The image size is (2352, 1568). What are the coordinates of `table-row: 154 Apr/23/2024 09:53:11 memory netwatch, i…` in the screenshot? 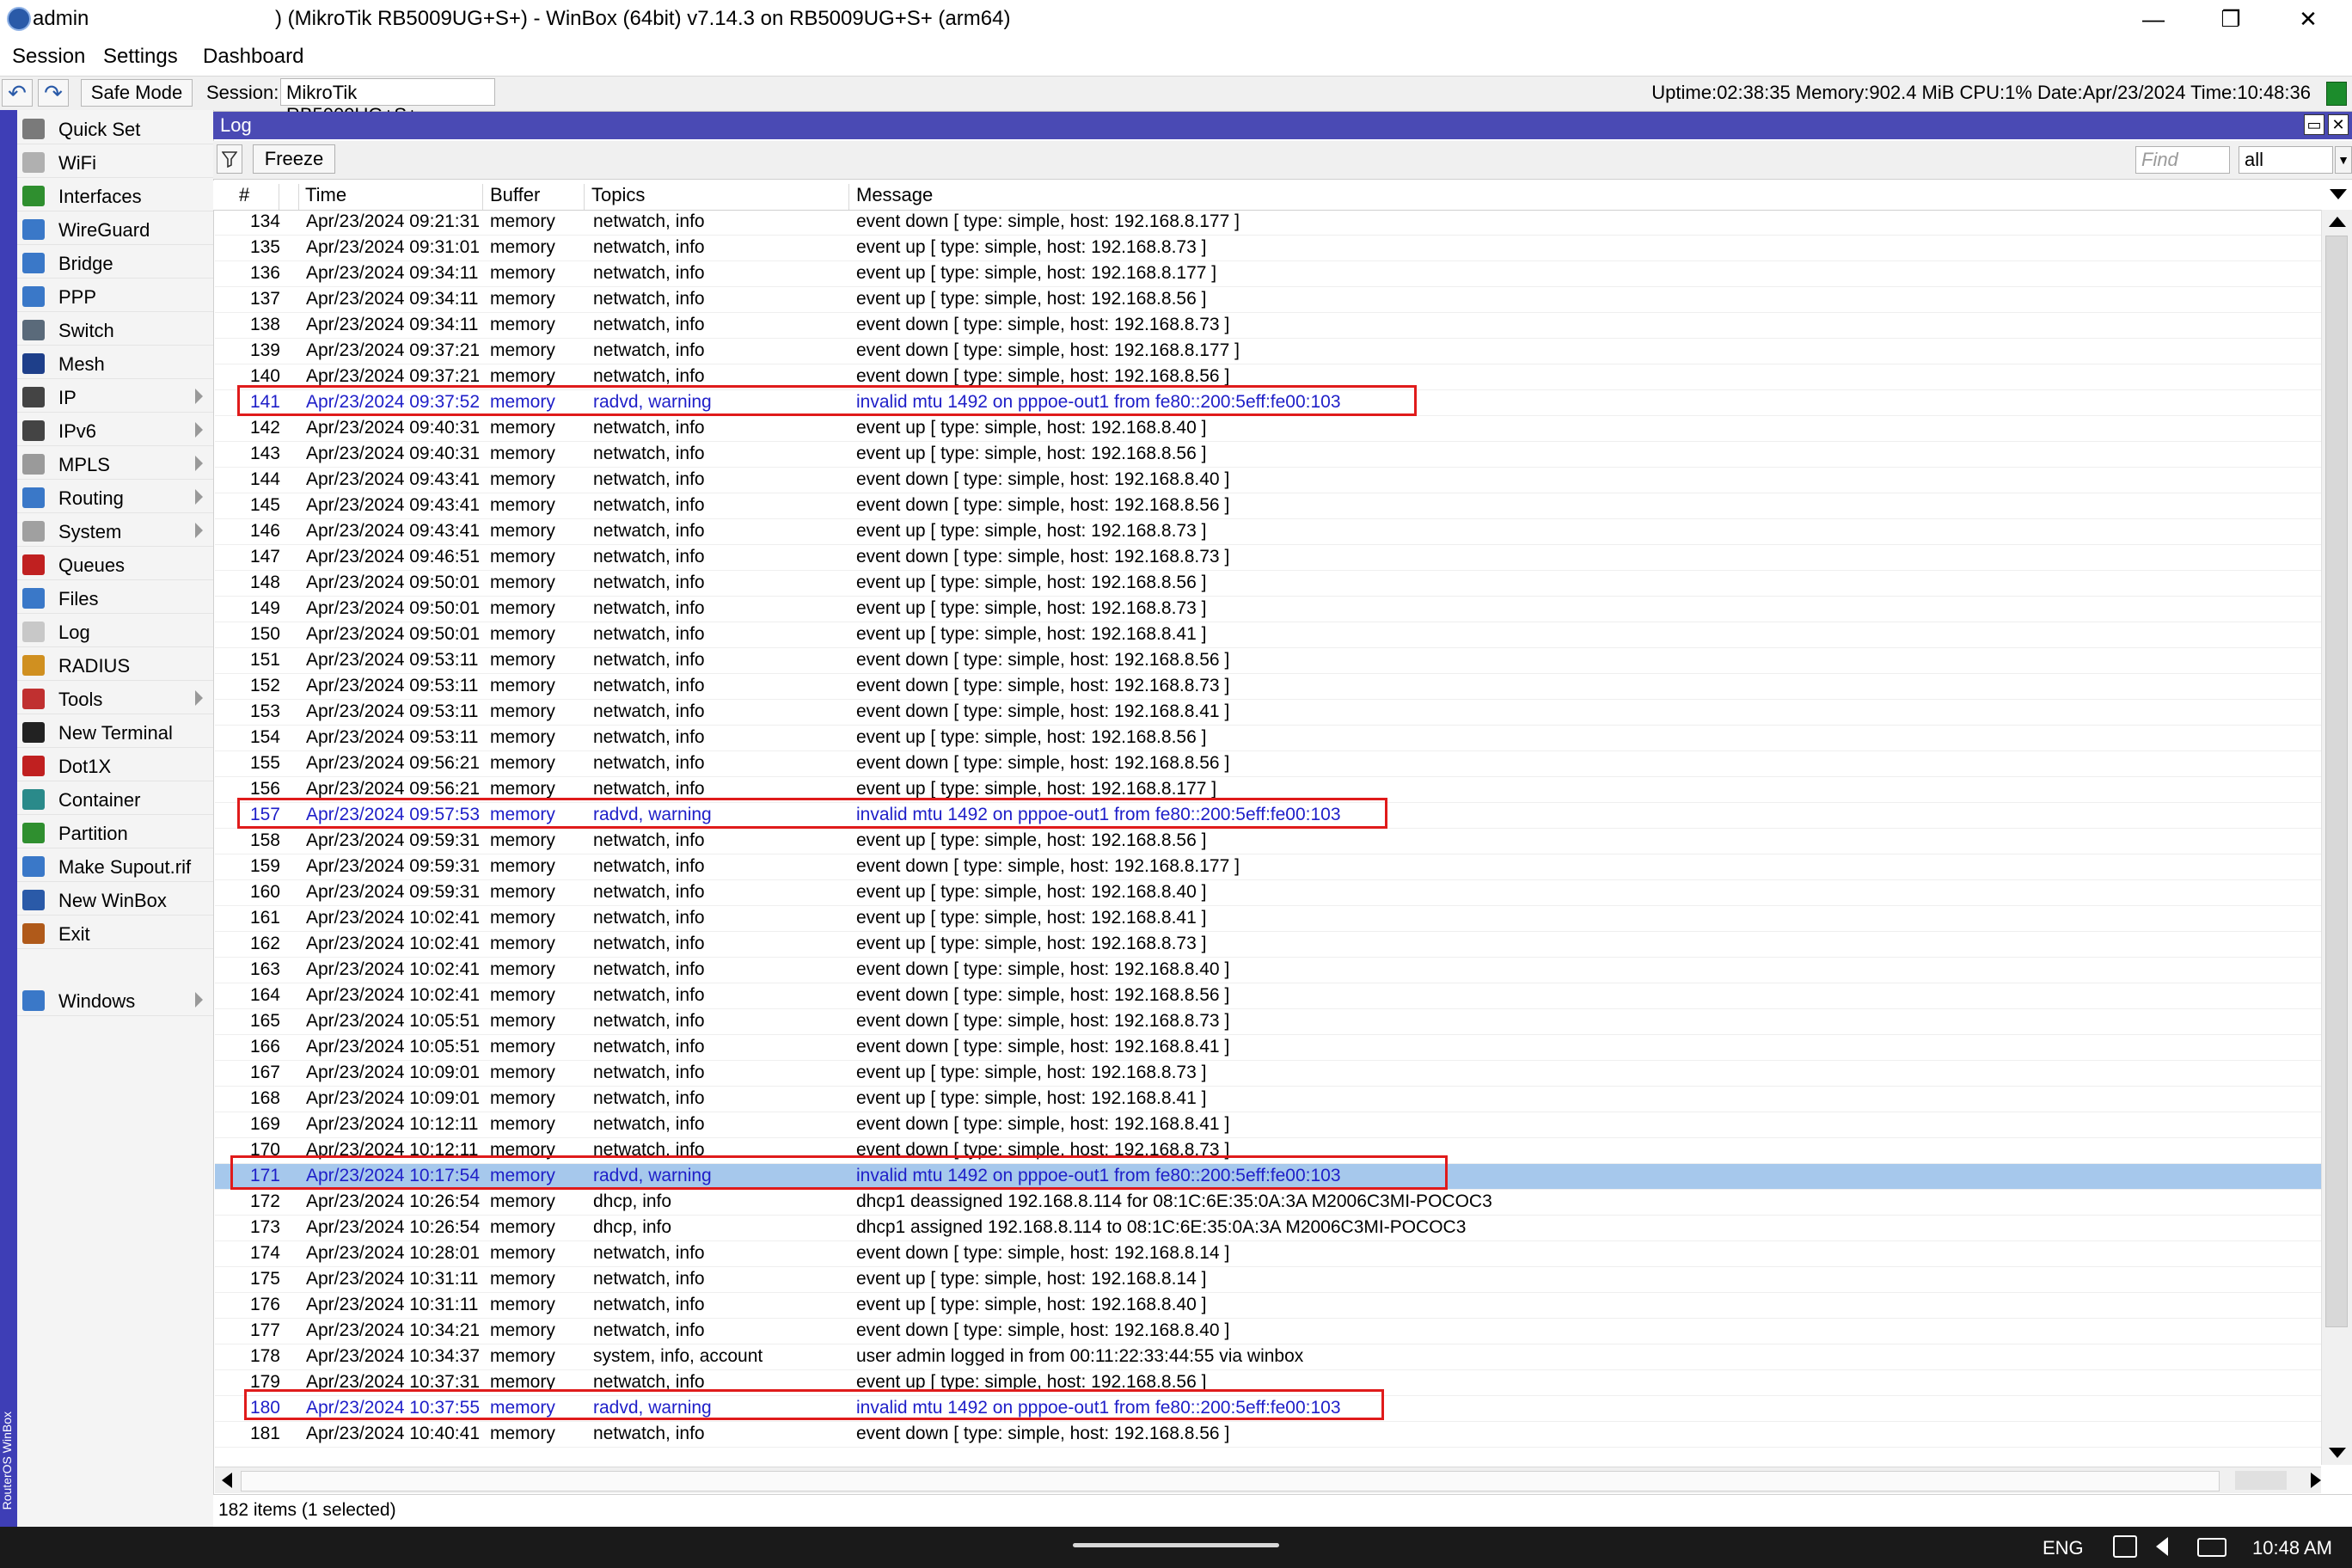 It's located at (1268, 738).